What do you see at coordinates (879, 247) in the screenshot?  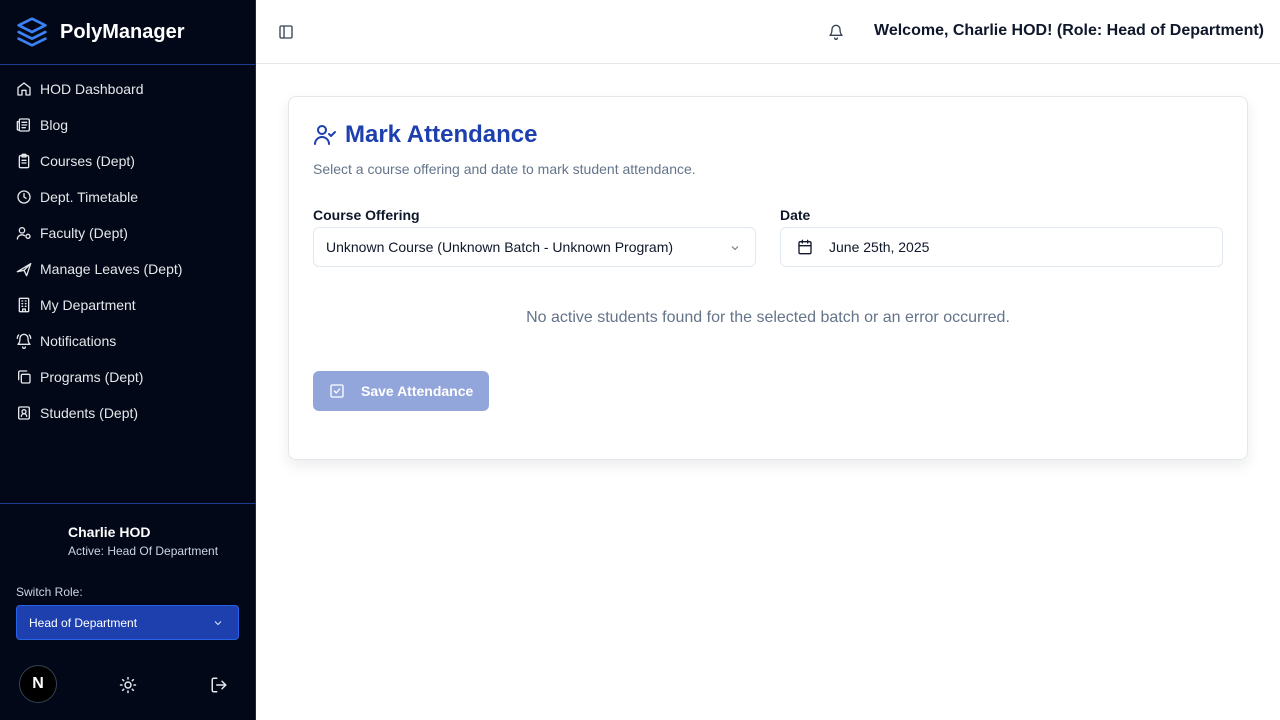 I see `date-value: June 25th, 2025` at bounding box center [879, 247].